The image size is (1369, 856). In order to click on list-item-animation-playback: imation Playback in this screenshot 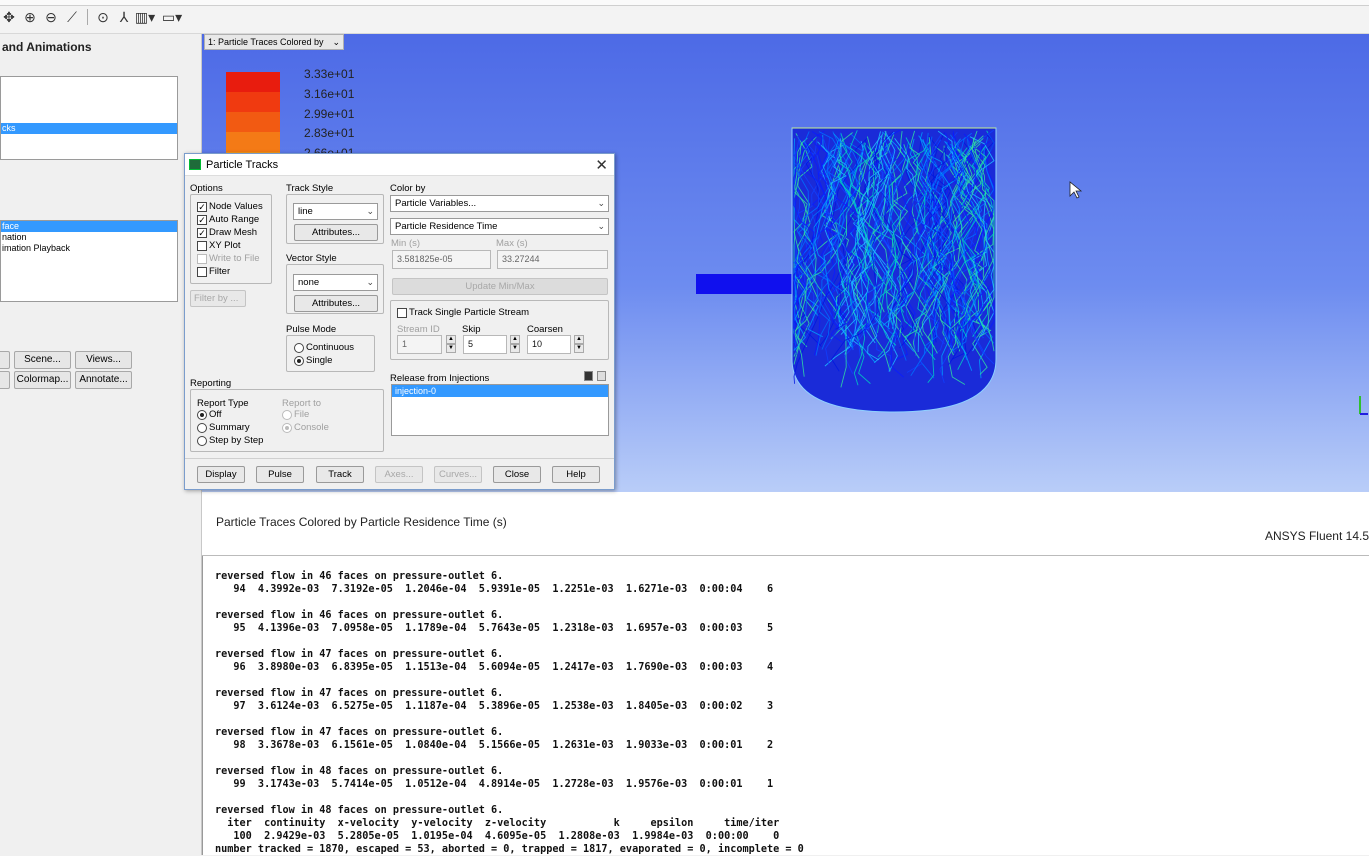, I will do `click(89, 248)`.